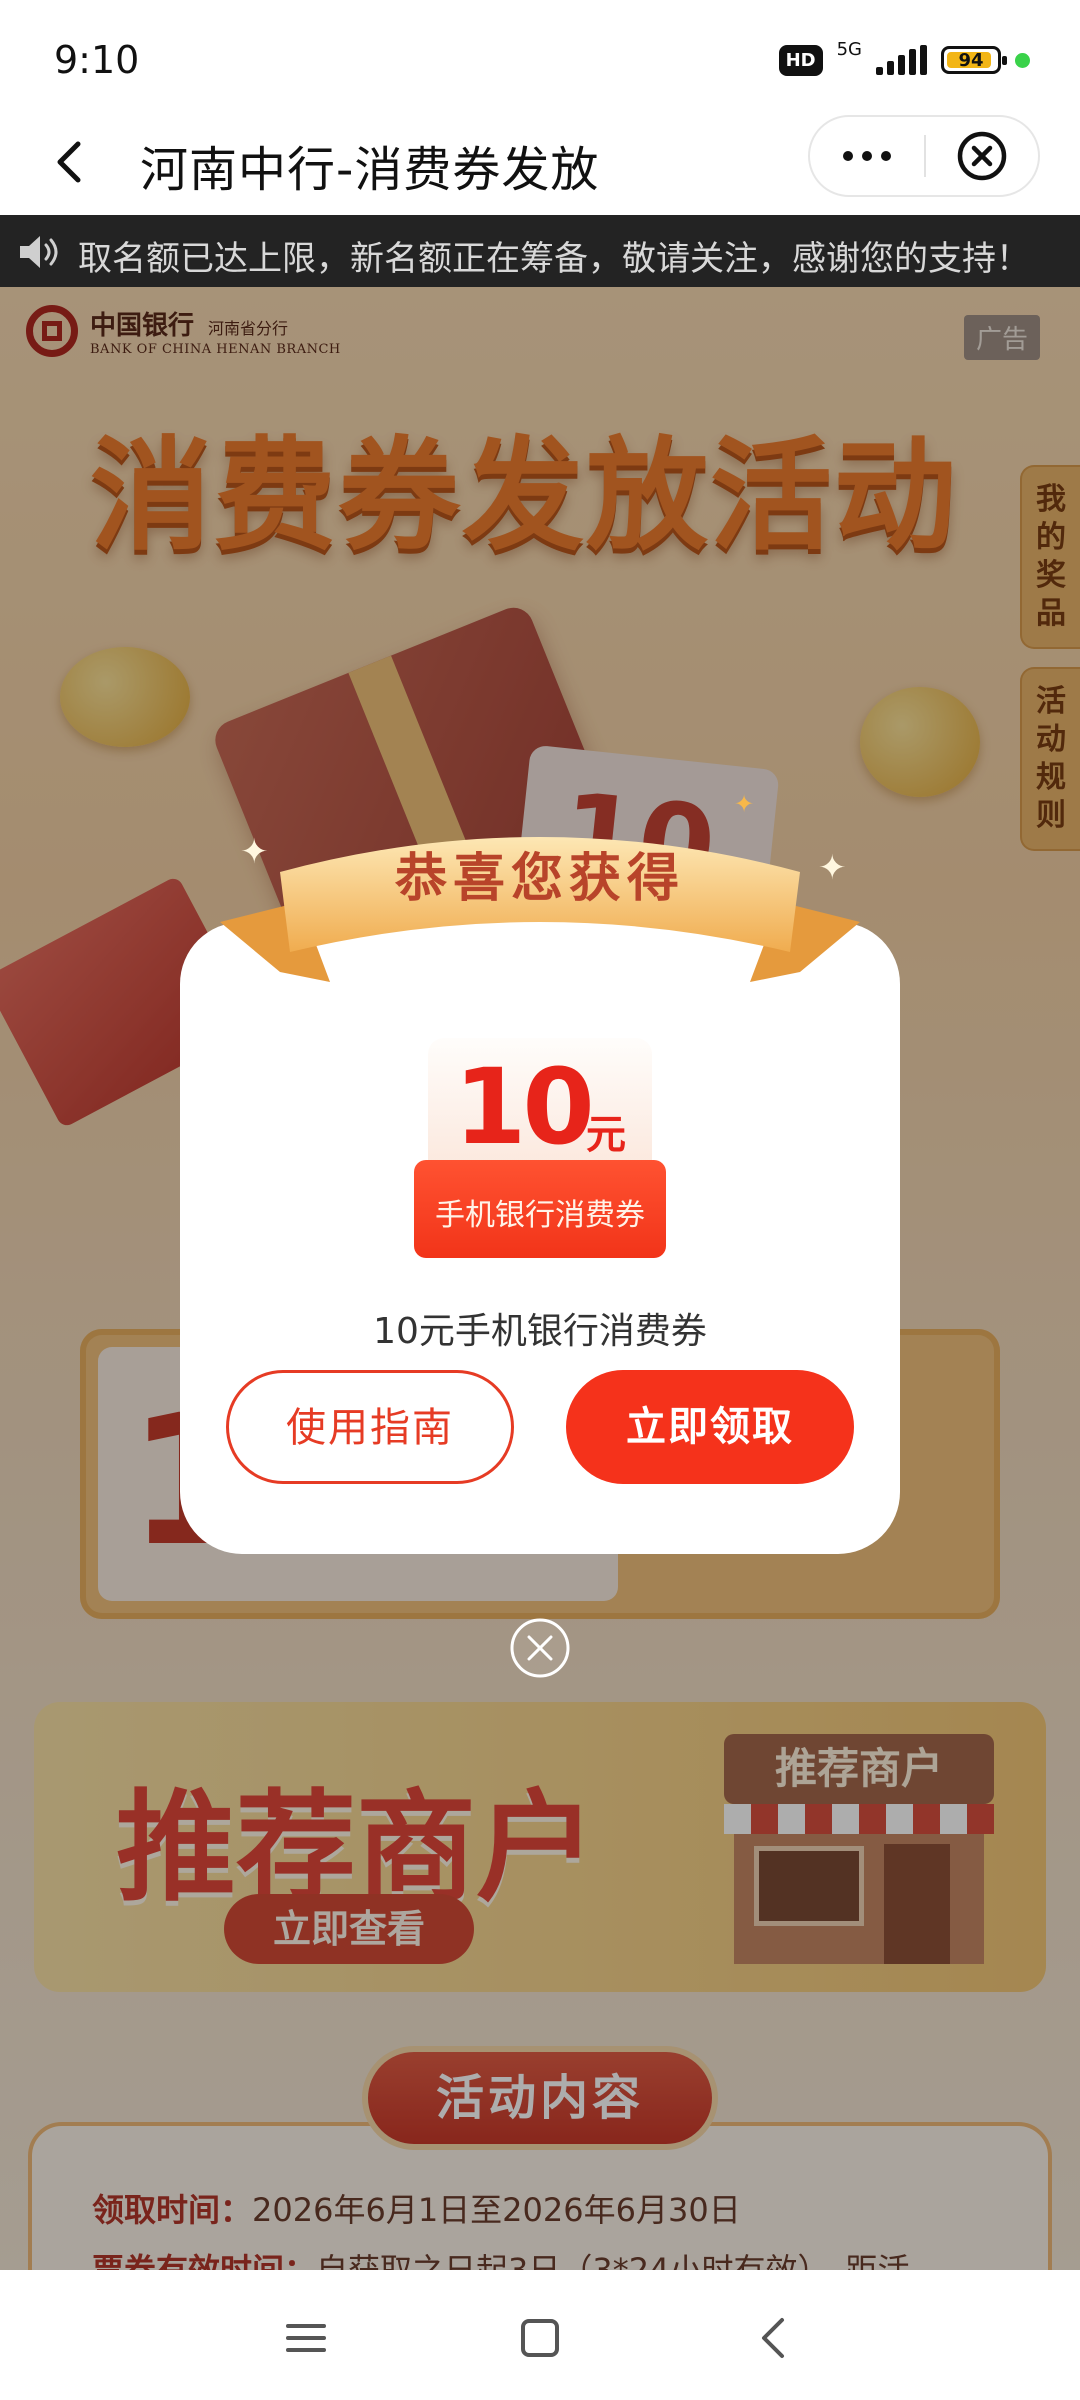  I want to click on network-type: 5G, so click(849, 49).